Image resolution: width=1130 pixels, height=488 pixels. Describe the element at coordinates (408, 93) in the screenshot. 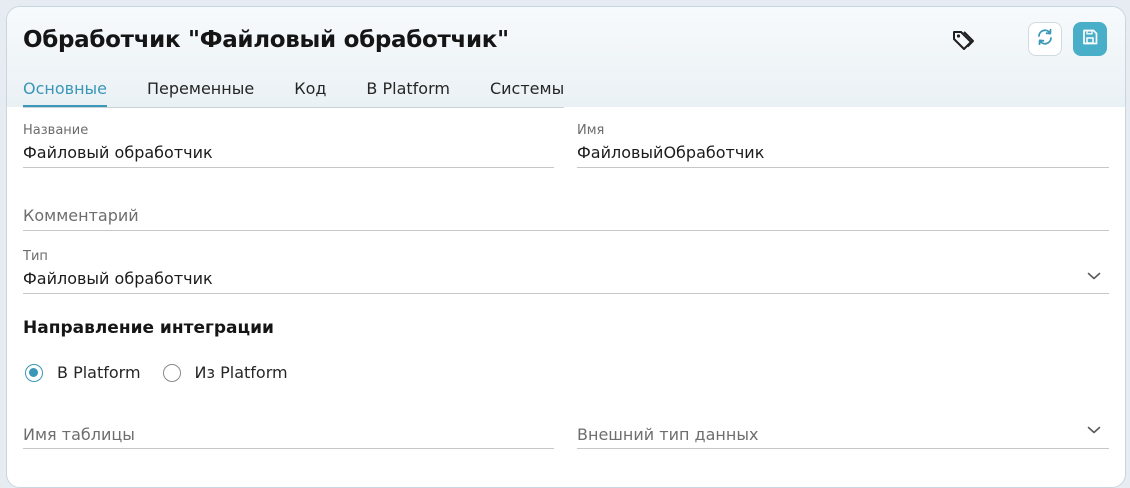

I see `tab-to-platform: В Platform` at that location.